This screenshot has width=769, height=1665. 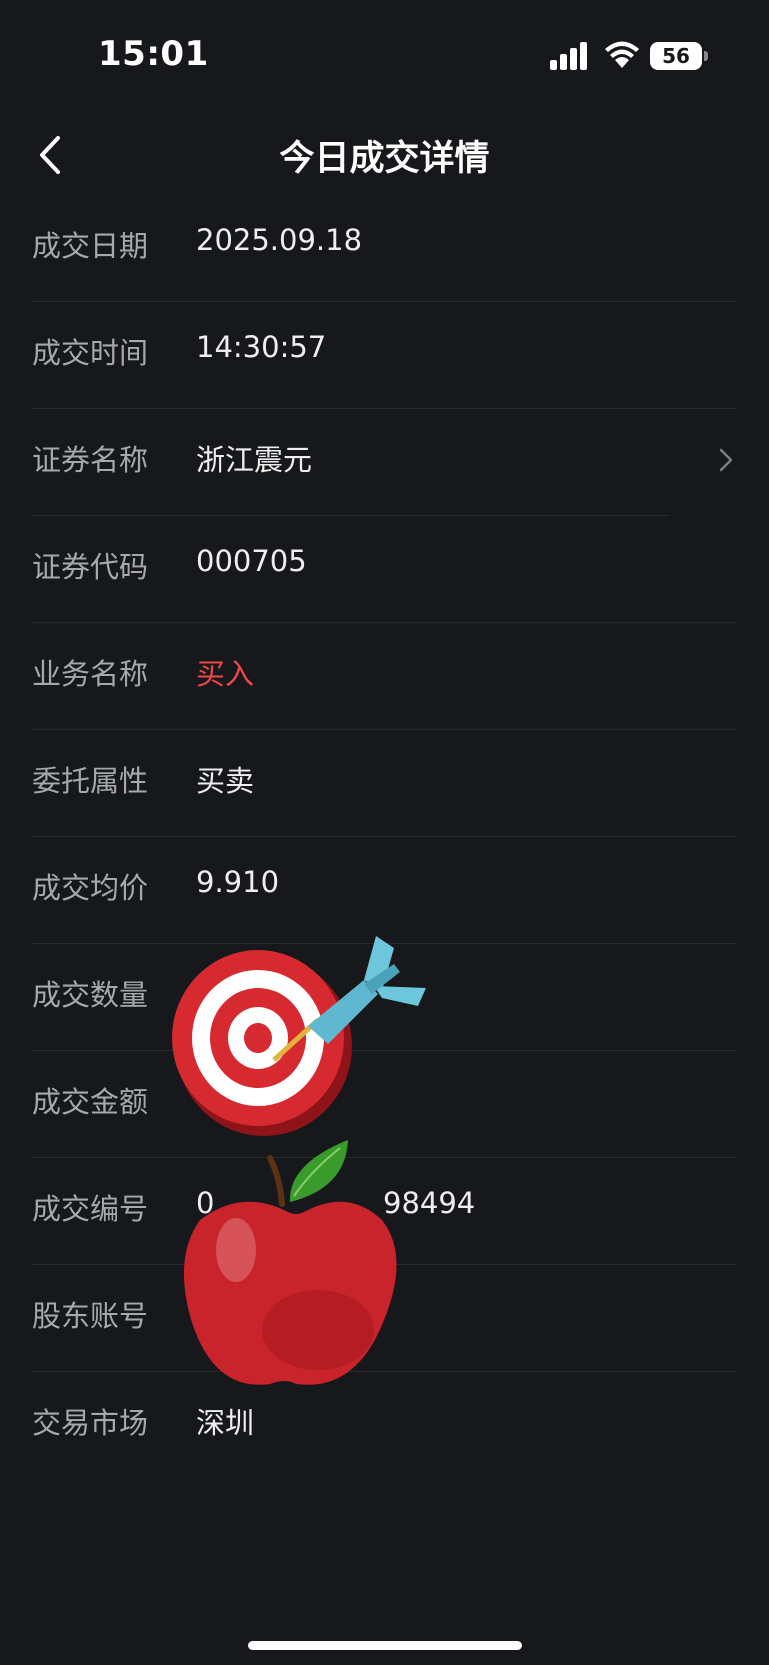 I want to click on row-value: 14:30:57, so click(x=261, y=347).